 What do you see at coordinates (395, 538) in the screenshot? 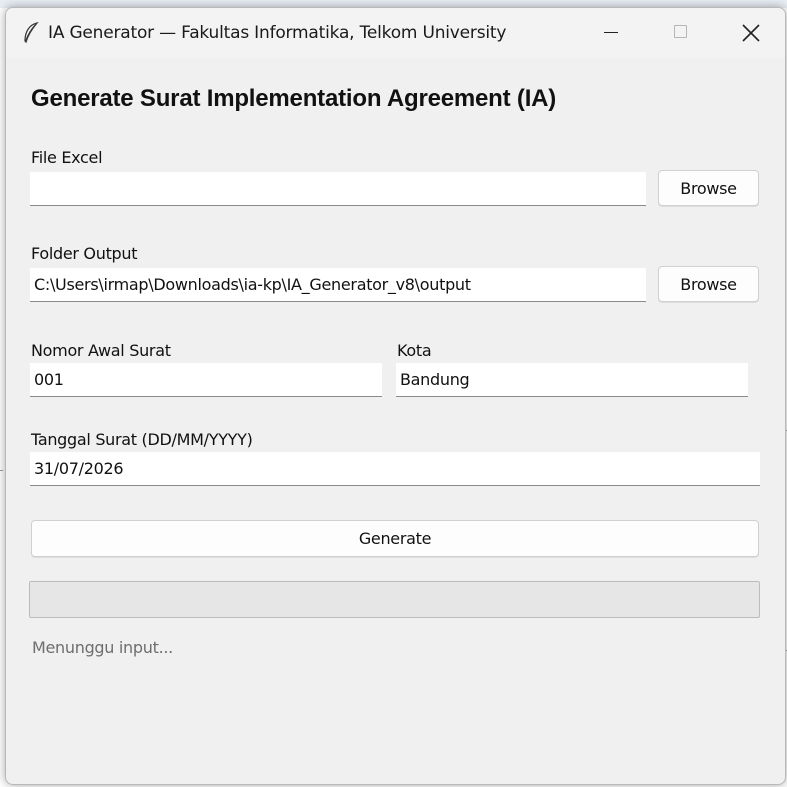
I see `generate-button: Generate` at bounding box center [395, 538].